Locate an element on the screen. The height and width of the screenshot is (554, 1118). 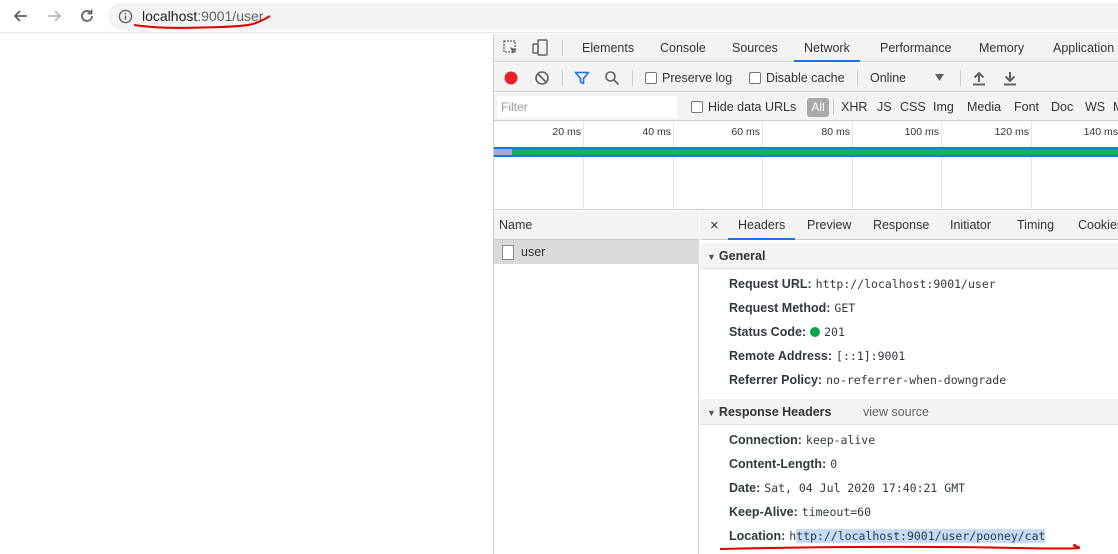
tab-sources: Sources is located at coordinates (755, 48).